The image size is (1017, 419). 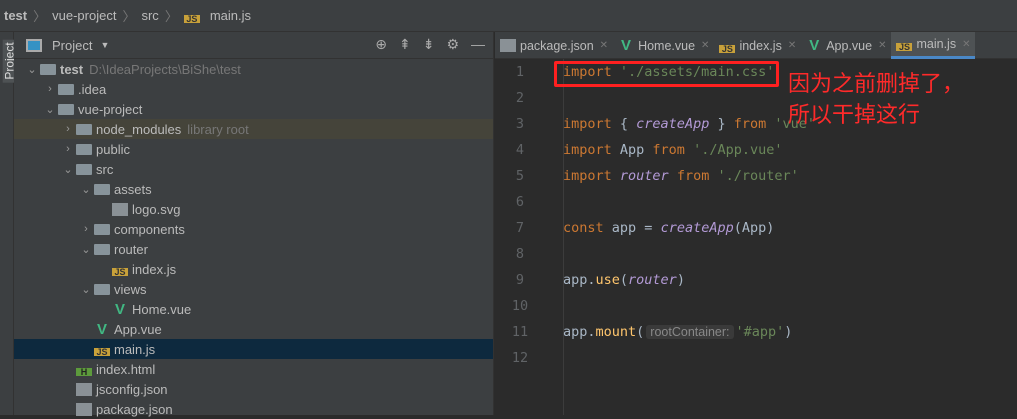 I want to click on code-line: 12, so click(x=756, y=358).